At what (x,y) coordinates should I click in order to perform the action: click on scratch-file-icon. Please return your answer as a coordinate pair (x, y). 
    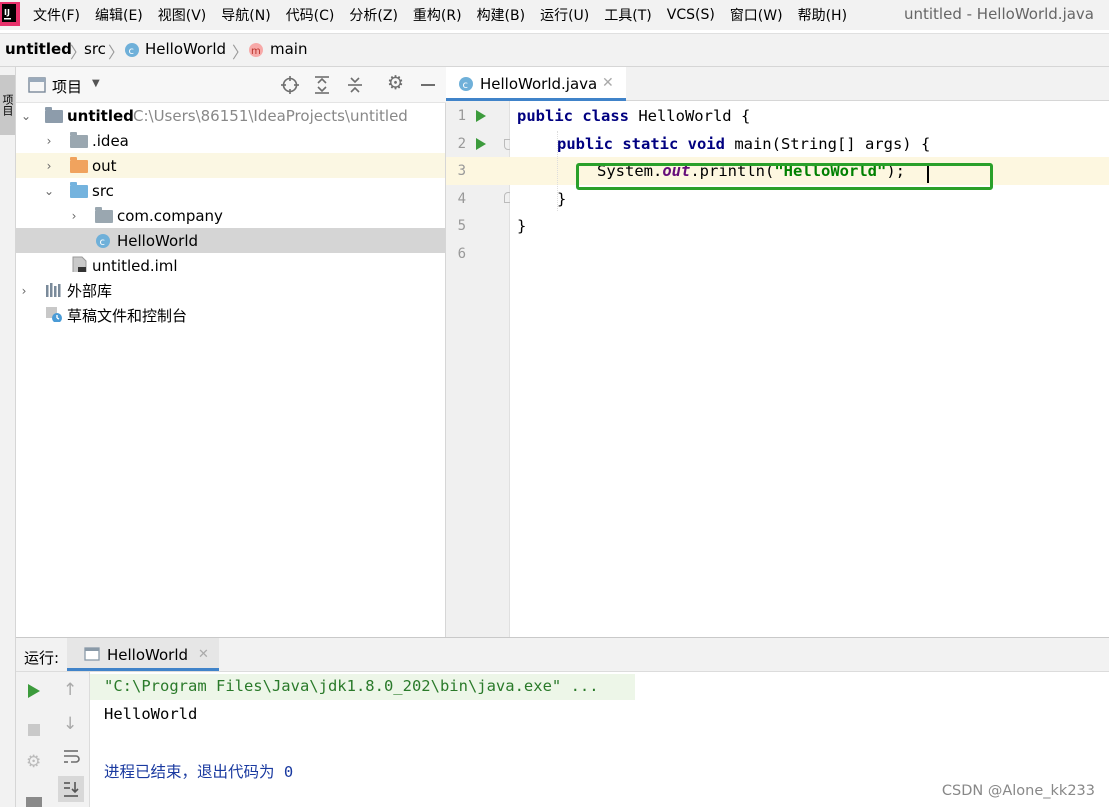
    Looking at the image, I should click on (54, 314).